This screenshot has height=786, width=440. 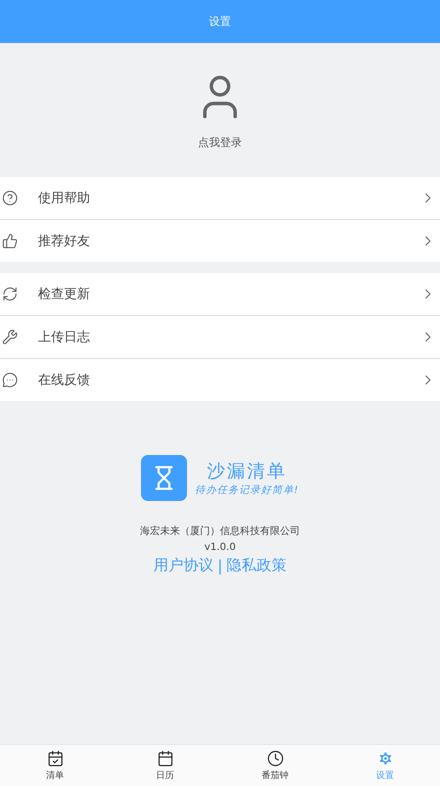 I want to click on clock-icon, so click(x=275, y=758).